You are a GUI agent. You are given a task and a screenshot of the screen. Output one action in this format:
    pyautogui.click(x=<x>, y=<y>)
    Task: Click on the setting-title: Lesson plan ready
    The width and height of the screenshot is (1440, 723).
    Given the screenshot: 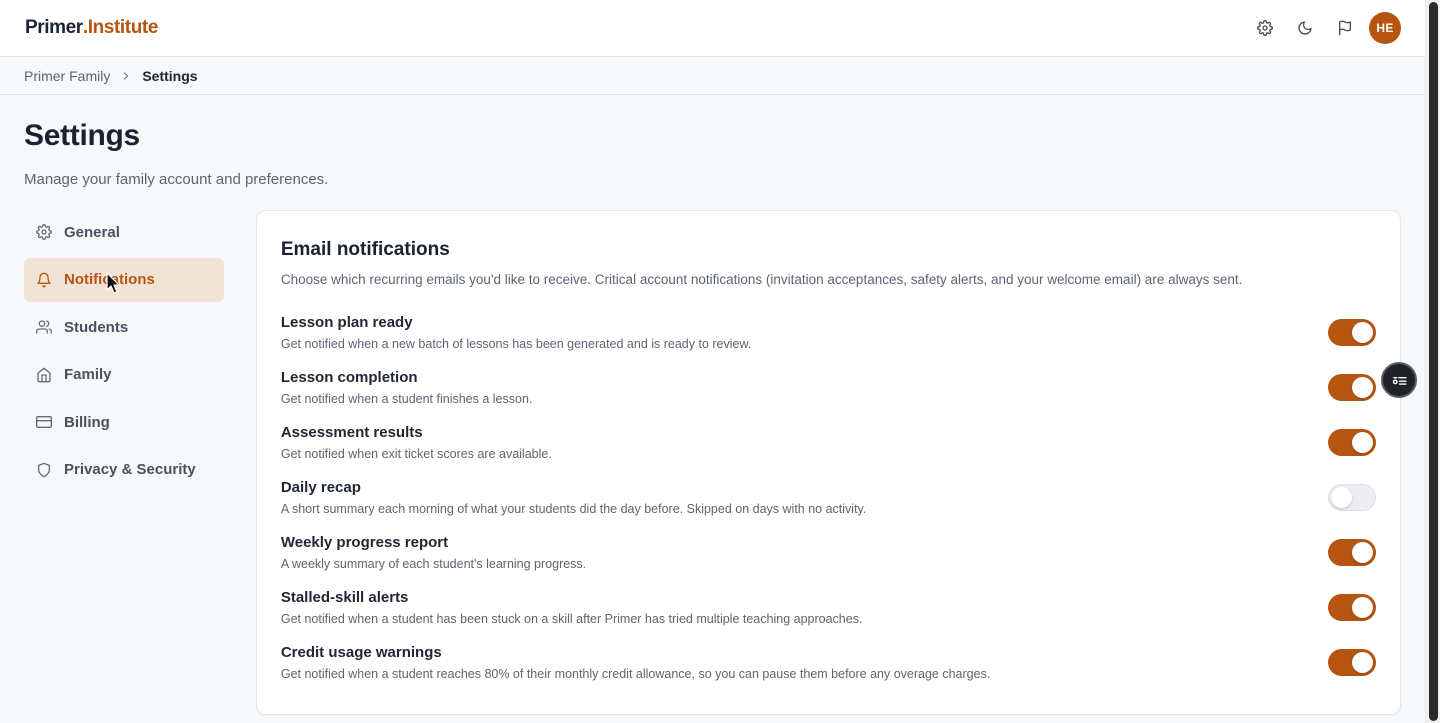 What is the action you would take?
    pyautogui.click(x=346, y=322)
    